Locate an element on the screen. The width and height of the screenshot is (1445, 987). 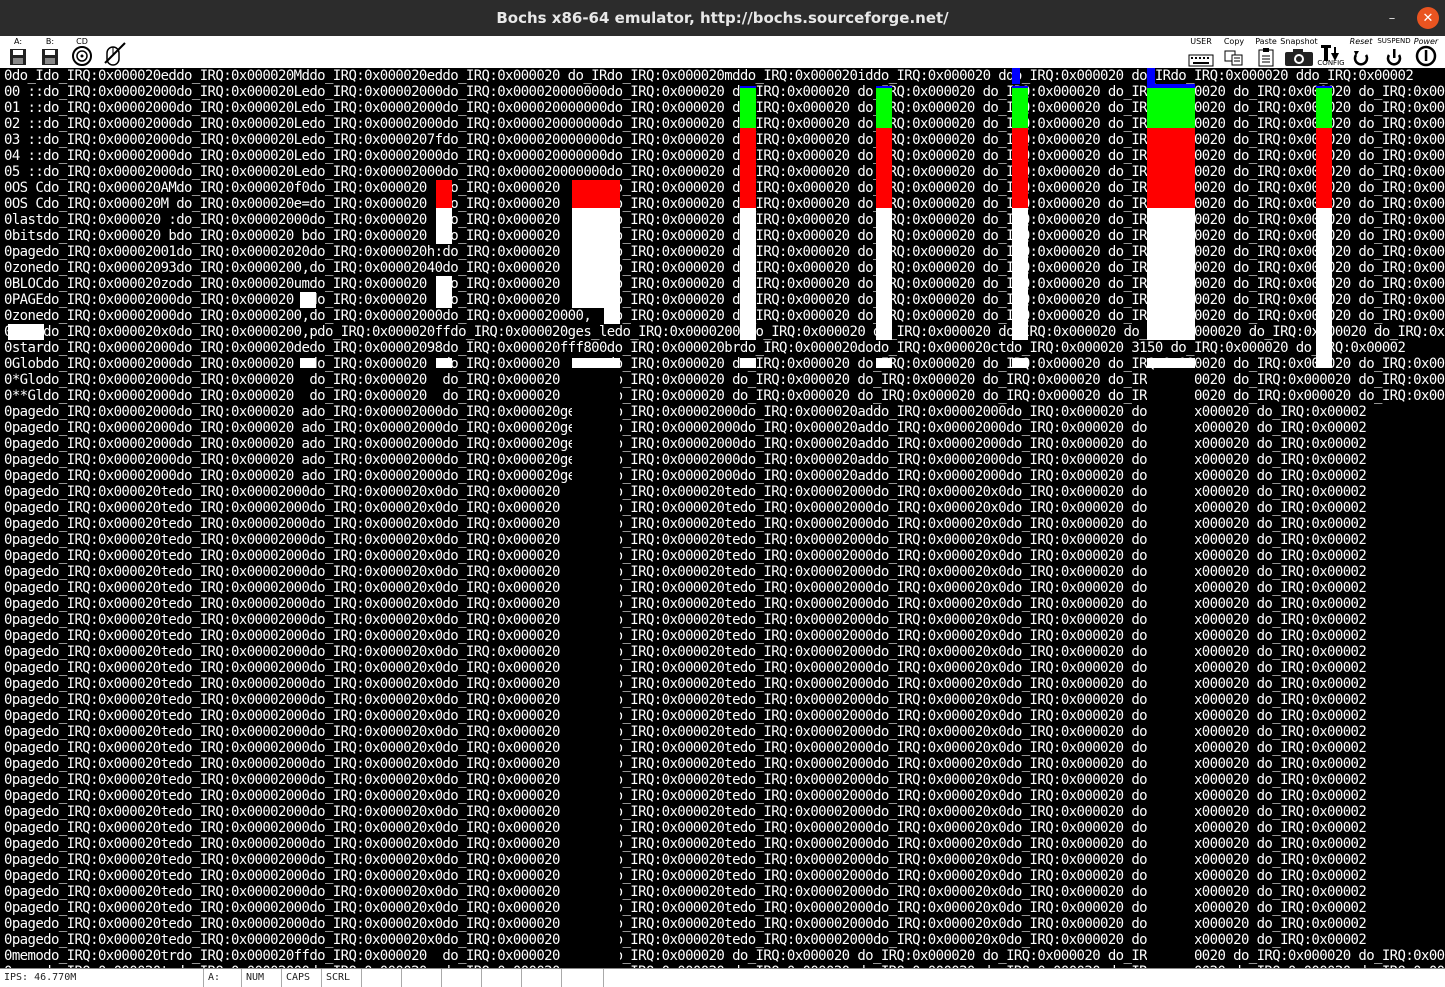
floppy-b-button: B: is located at coordinates (50, 52).